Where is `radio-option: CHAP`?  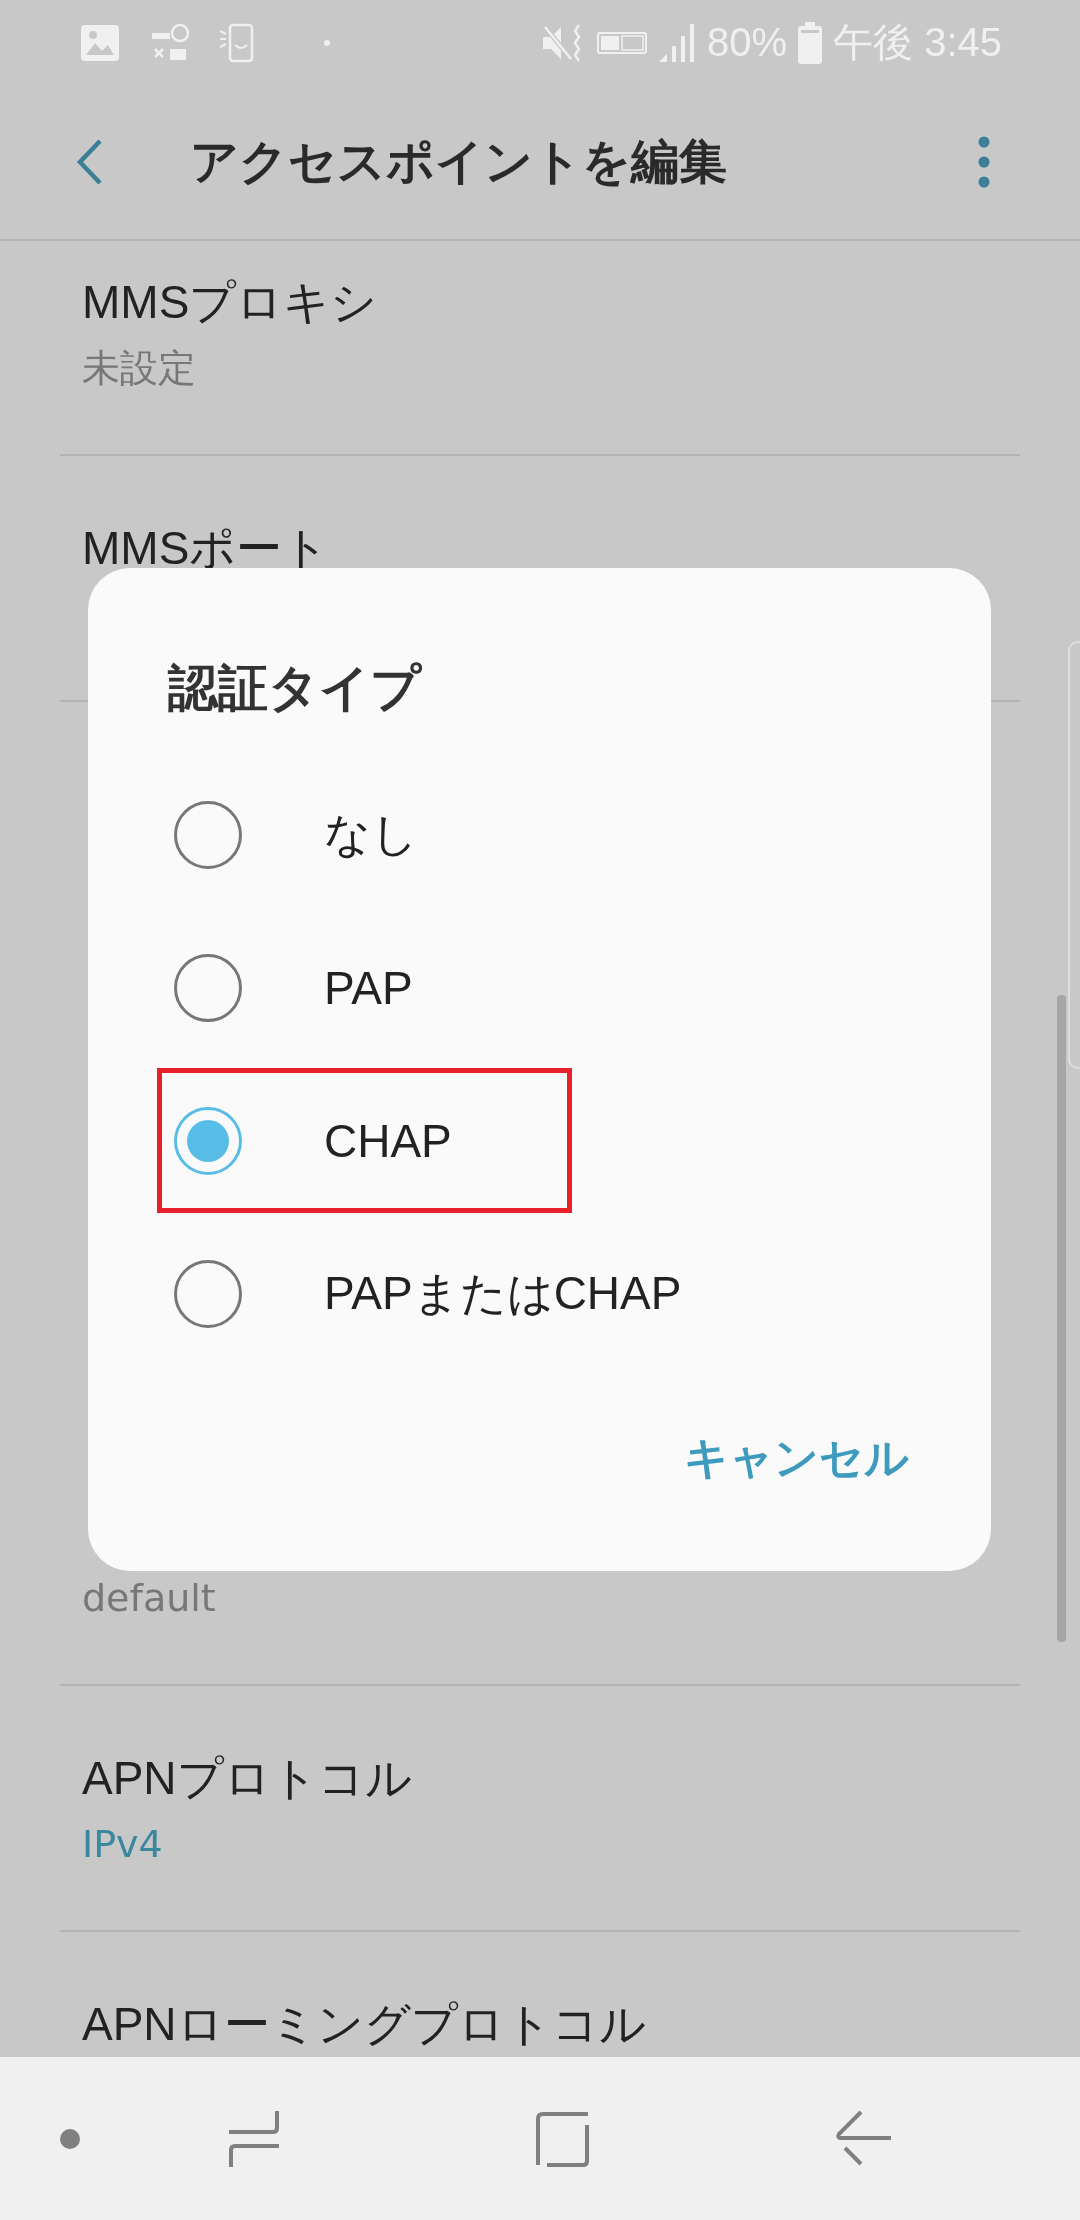
radio-option: CHAP is located at coordinates (539, 1140).